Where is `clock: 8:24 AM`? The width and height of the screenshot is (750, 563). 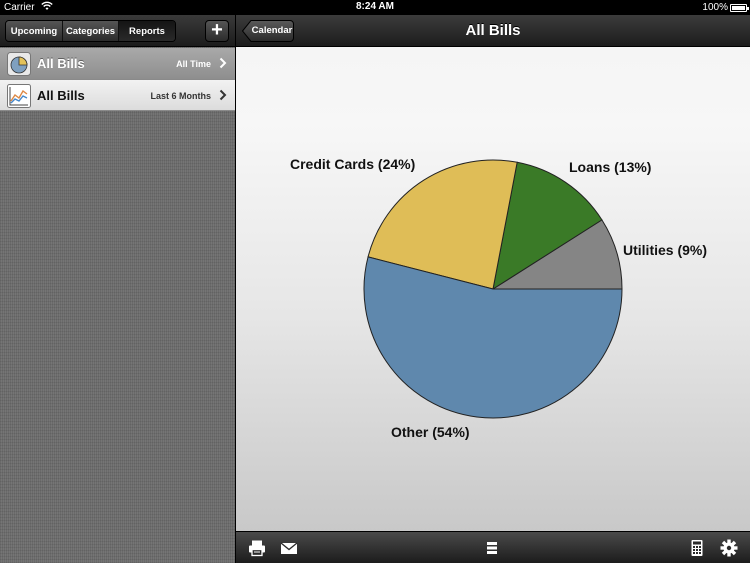
clock: 8:24 AM is located at coordinates (375, 6).